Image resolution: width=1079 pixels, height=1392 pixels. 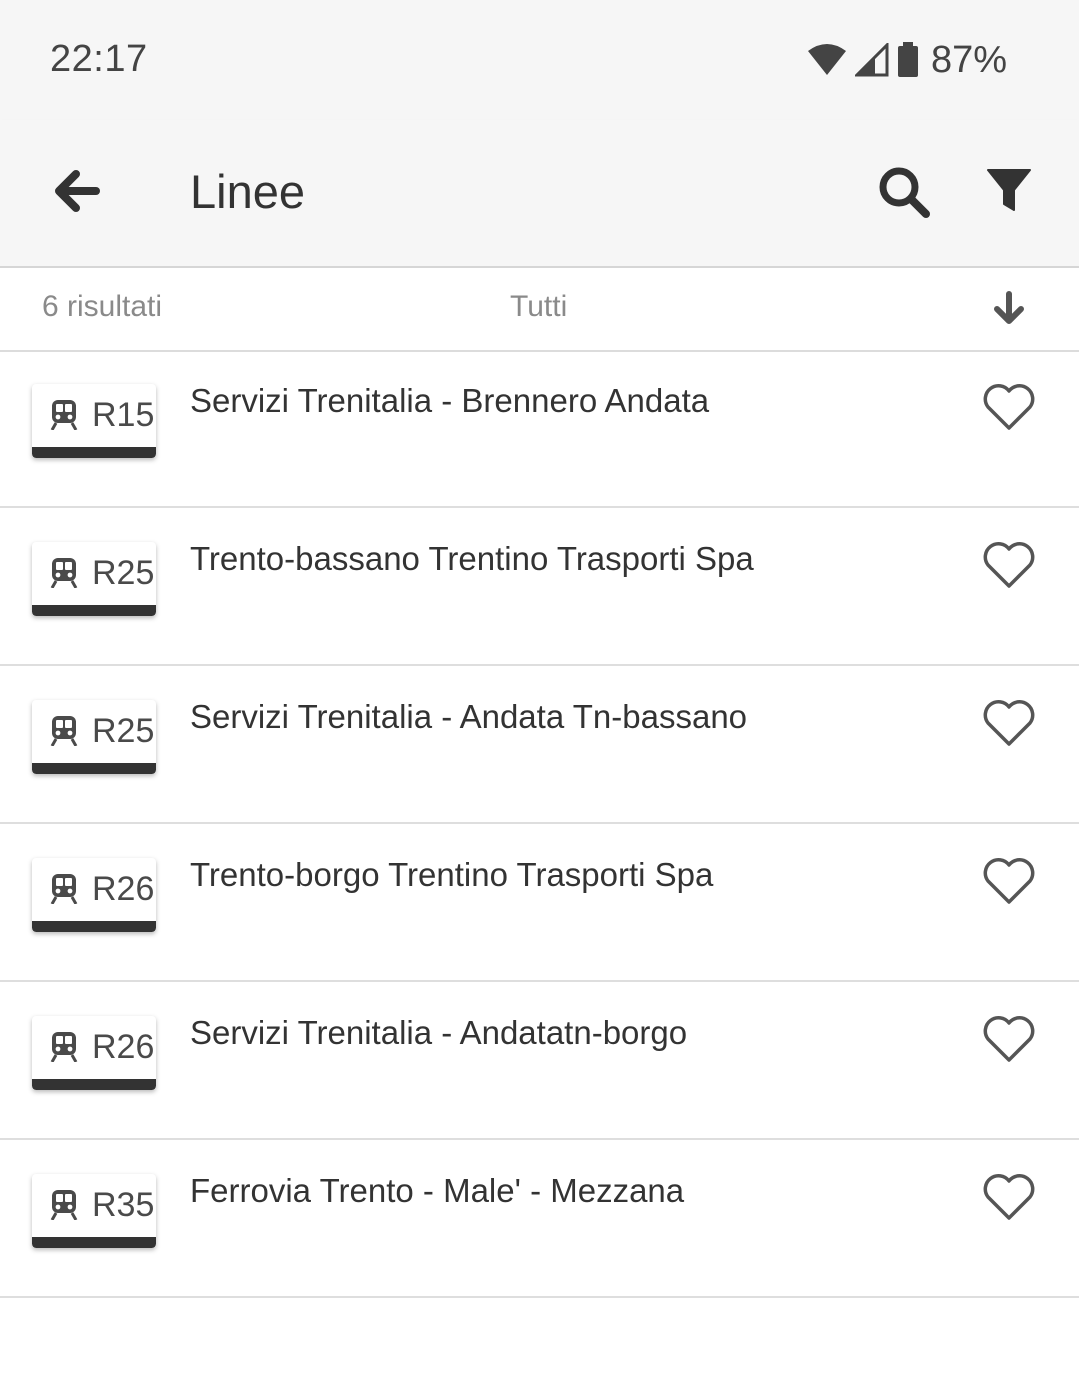 I want to click on line-title: Trento-borgo Trentino Trasporti Spa, so click(x=452, y=874).